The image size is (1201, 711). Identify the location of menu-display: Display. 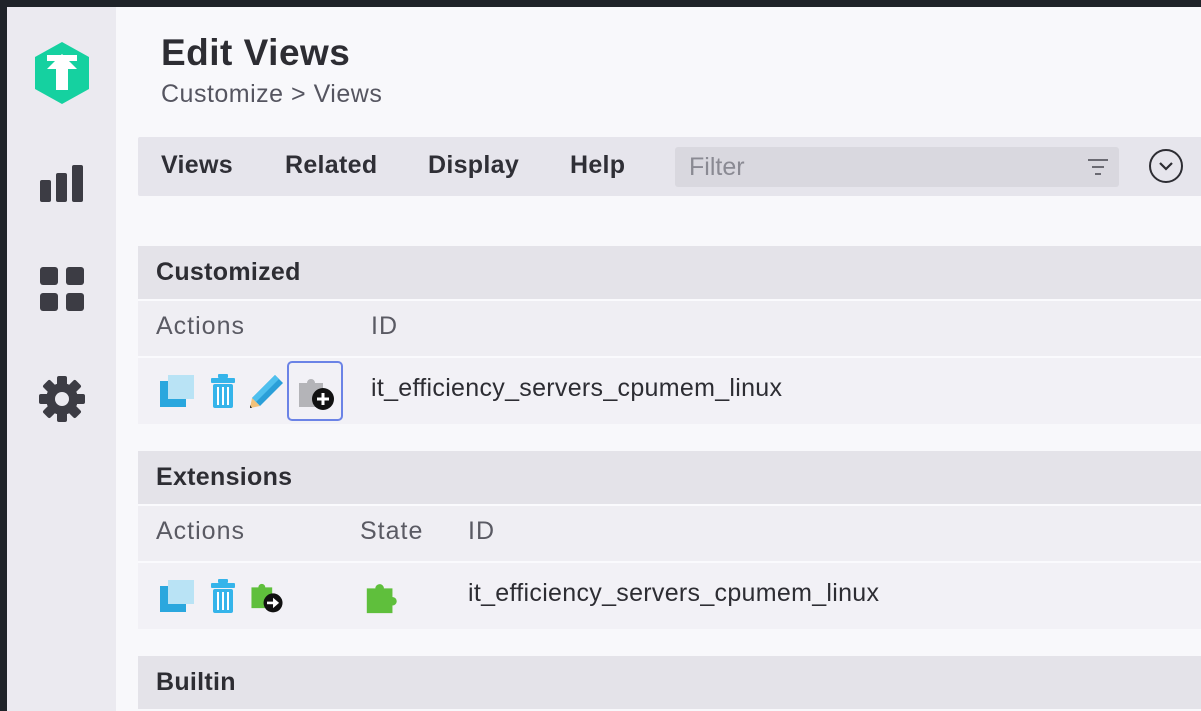
(473, 165).